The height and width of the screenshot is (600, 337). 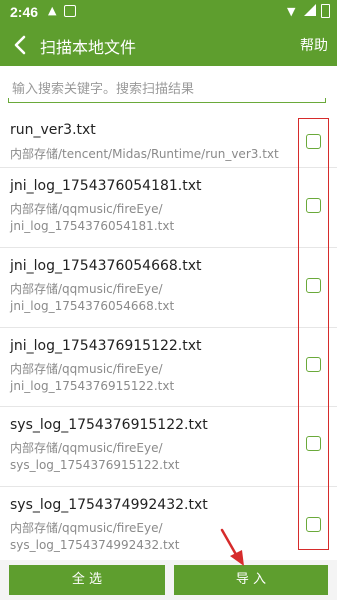 I want to click on help-button: 帮助, so click(x=314, y=45).